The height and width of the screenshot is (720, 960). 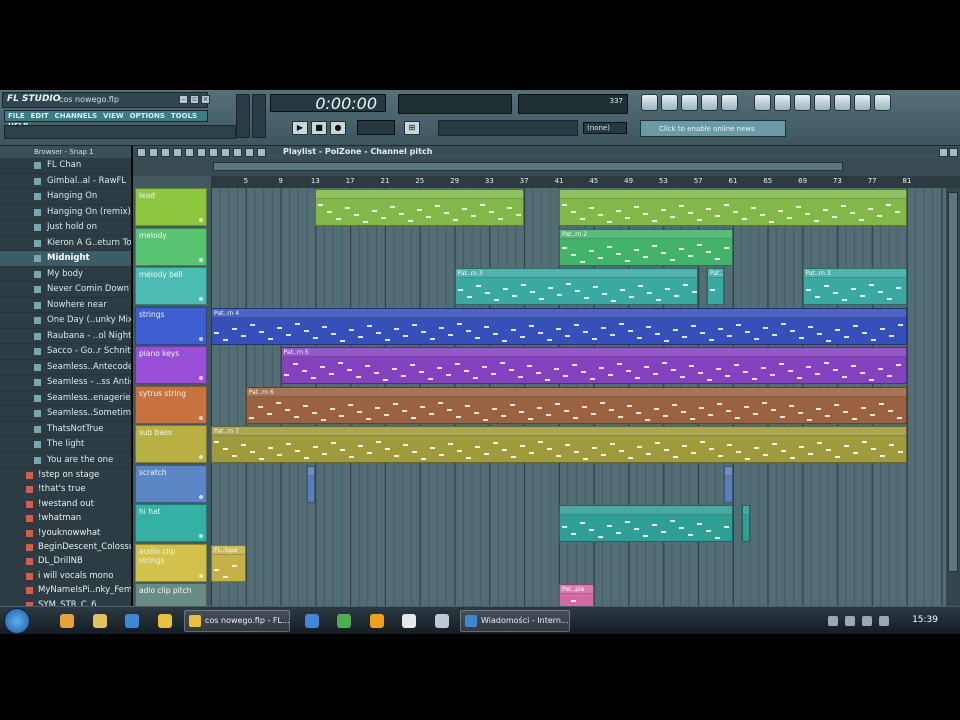 I want to click on browser-item: Midnight, so click(x=65, y=259).